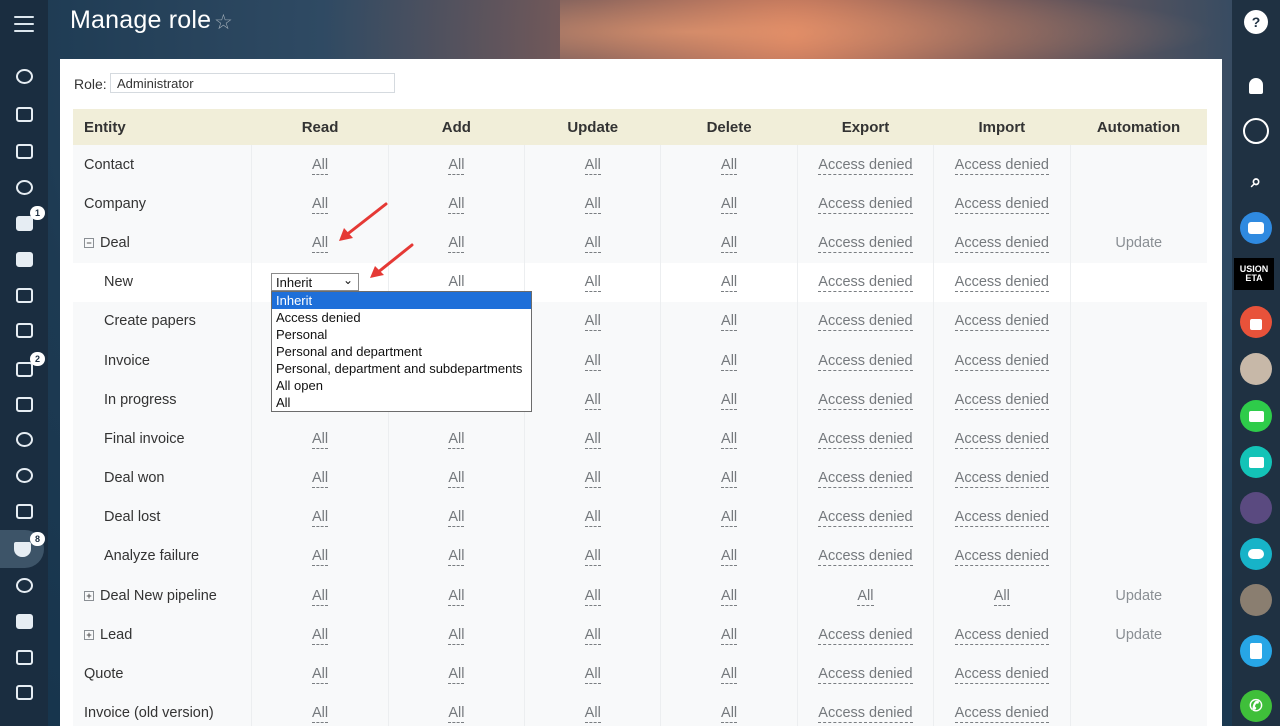 The image size is (1280, 726). What do you see at coordinates (223, 22) in the screenshot?
I see `star-icon: ☆` at bounding box center [223, 22].